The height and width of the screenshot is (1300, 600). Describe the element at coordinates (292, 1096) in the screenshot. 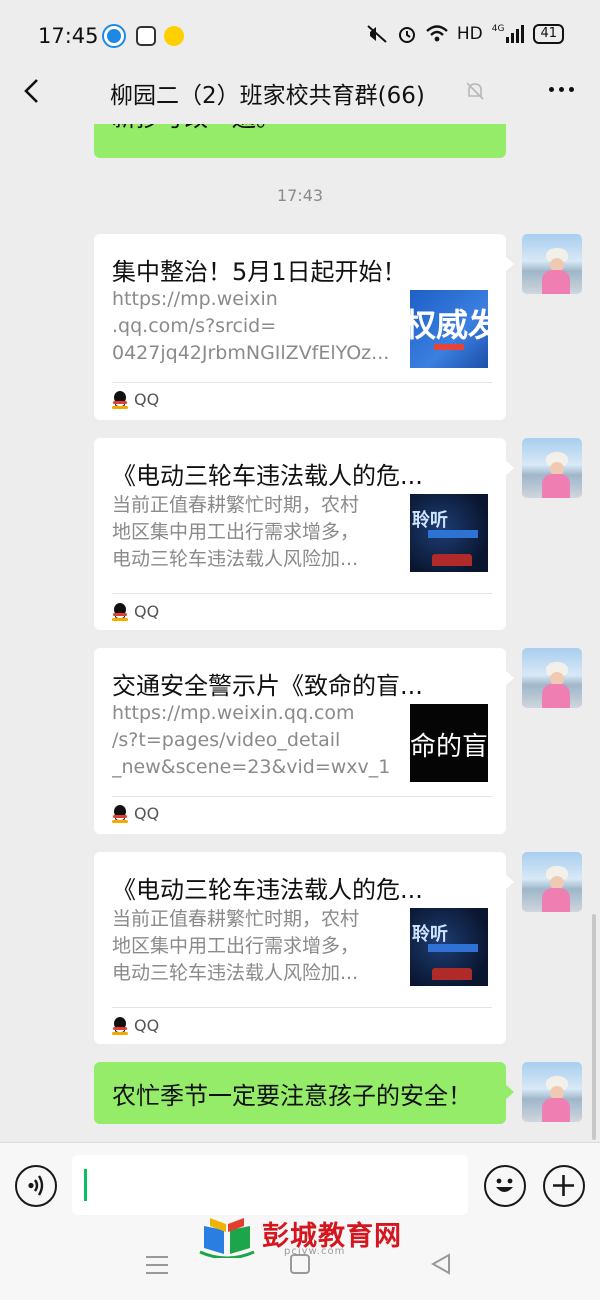

I see `text-message: 农忙季节一定要注意孩子的安全！` at that location.